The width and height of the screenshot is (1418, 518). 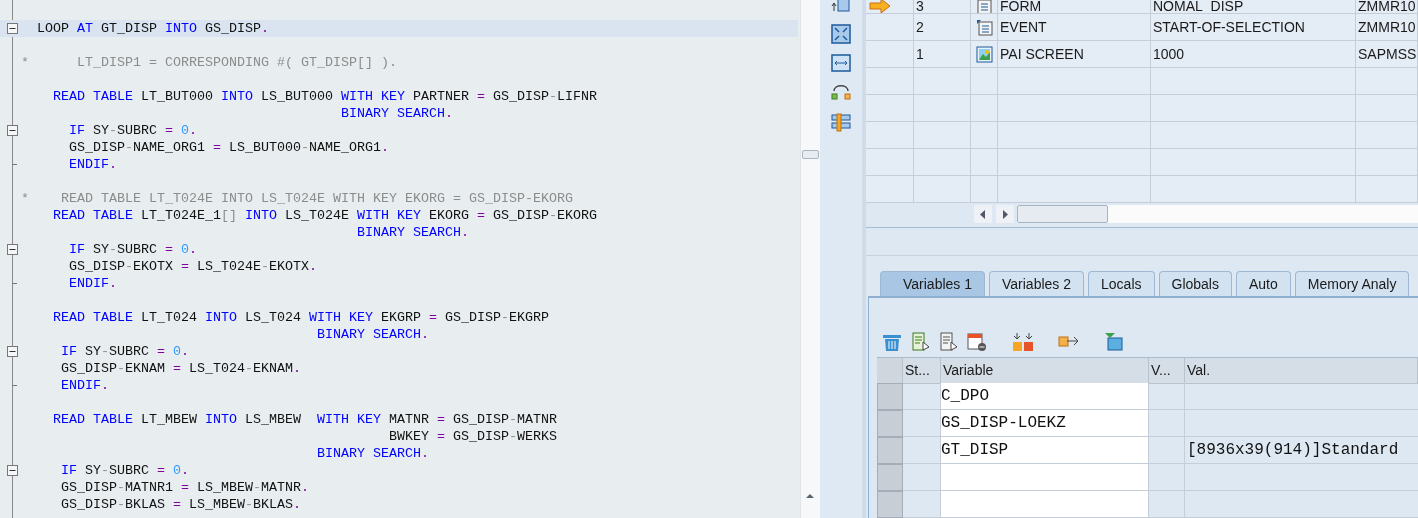 What do you see at coordinates (325, 96) in the screenshot?
I see `code-line: READ TABLE LT_BUT000 INTO LS_BUT000 WITH KEY PARTNER = GS_DISP-LIFNR` at bounding box center [325, 96].